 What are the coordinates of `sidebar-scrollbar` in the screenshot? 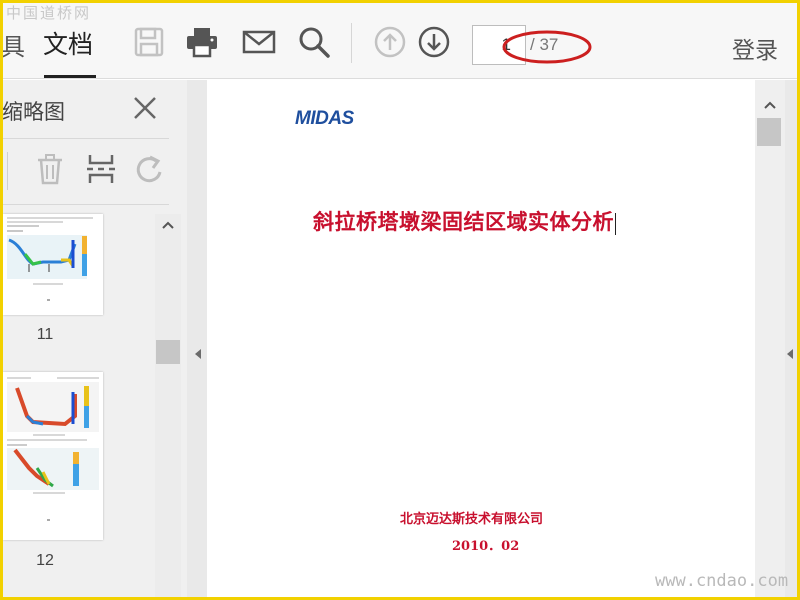 It's located at (168, 405).